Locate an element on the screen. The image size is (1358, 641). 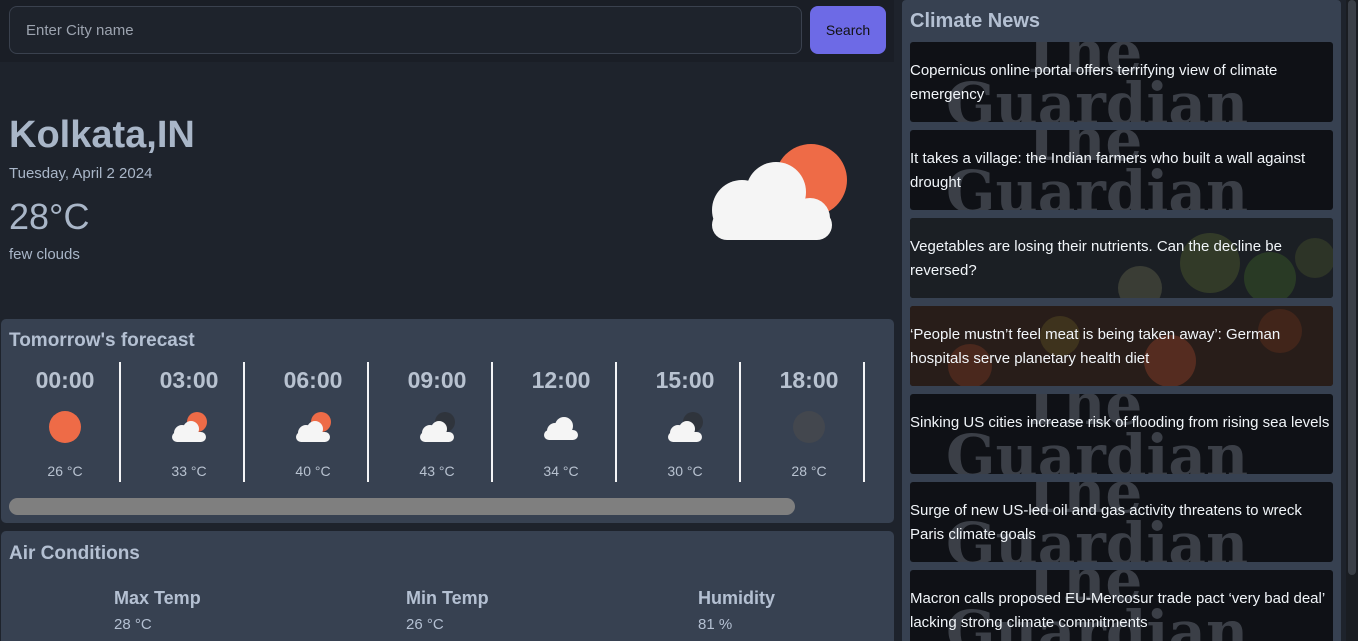
current-date: Tuesday, April 2 2024 is located at coordinates (81, 173).